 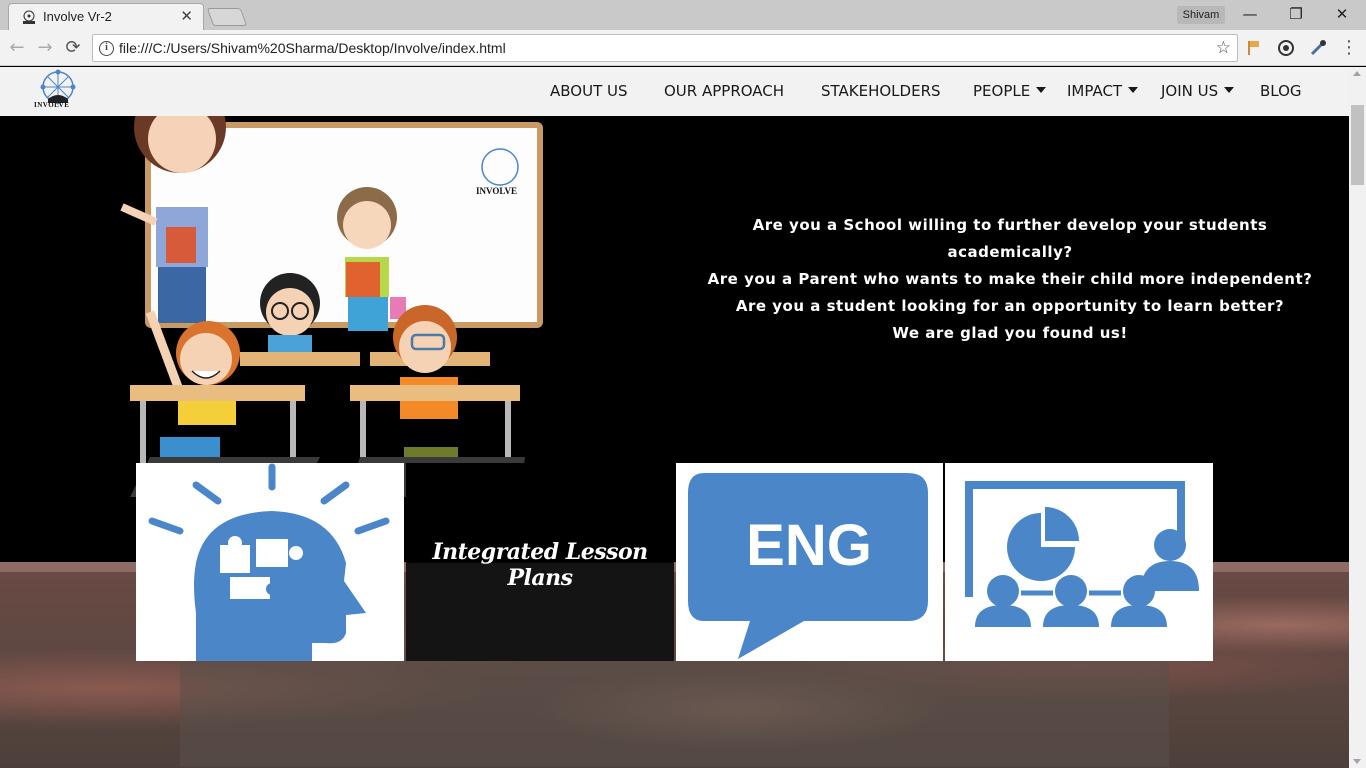 What do you see at coordinates (73, 48) in the screenshot?
I see `reload-icon: ⟳` at bounding box center [73, 48].